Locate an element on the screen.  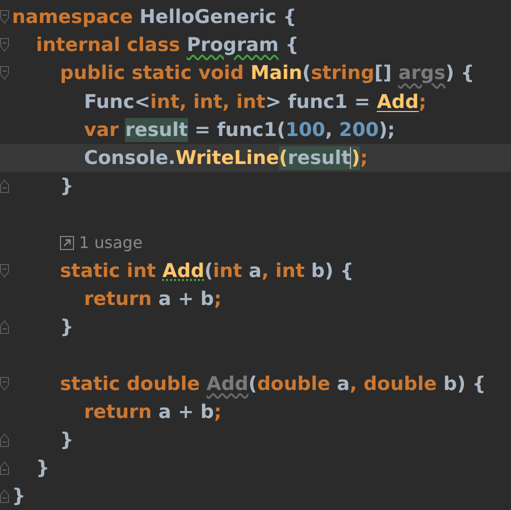
code-token: ) is located at coordinates (355, 158).